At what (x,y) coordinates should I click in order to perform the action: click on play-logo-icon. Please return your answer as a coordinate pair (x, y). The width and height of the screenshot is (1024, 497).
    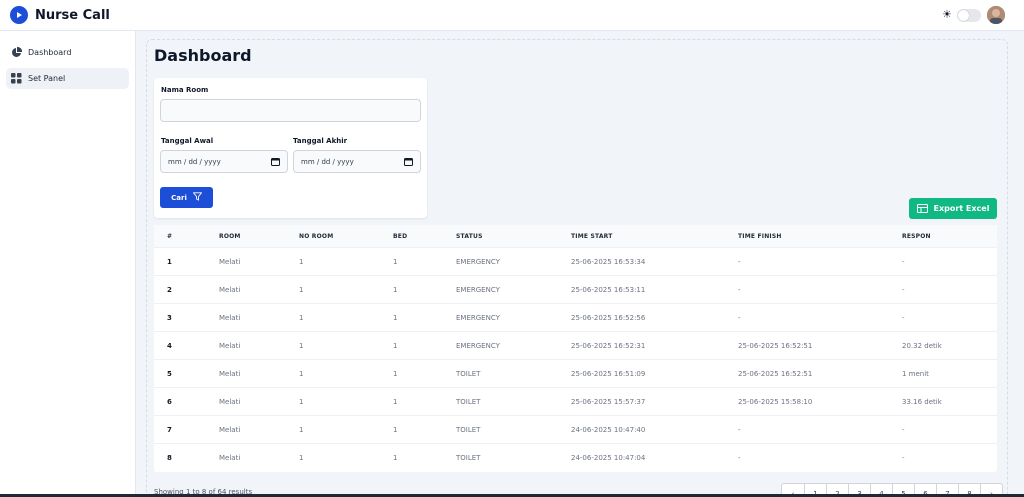
    Looking at the image, I should click on (19, 15).